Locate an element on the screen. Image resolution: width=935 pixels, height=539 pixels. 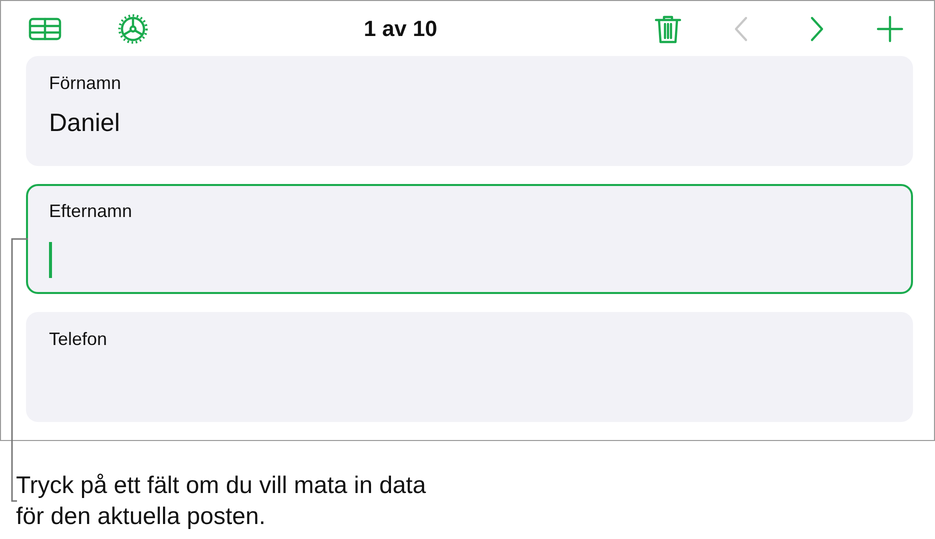
field-value: Daniel is located at coordinates (84, 123).